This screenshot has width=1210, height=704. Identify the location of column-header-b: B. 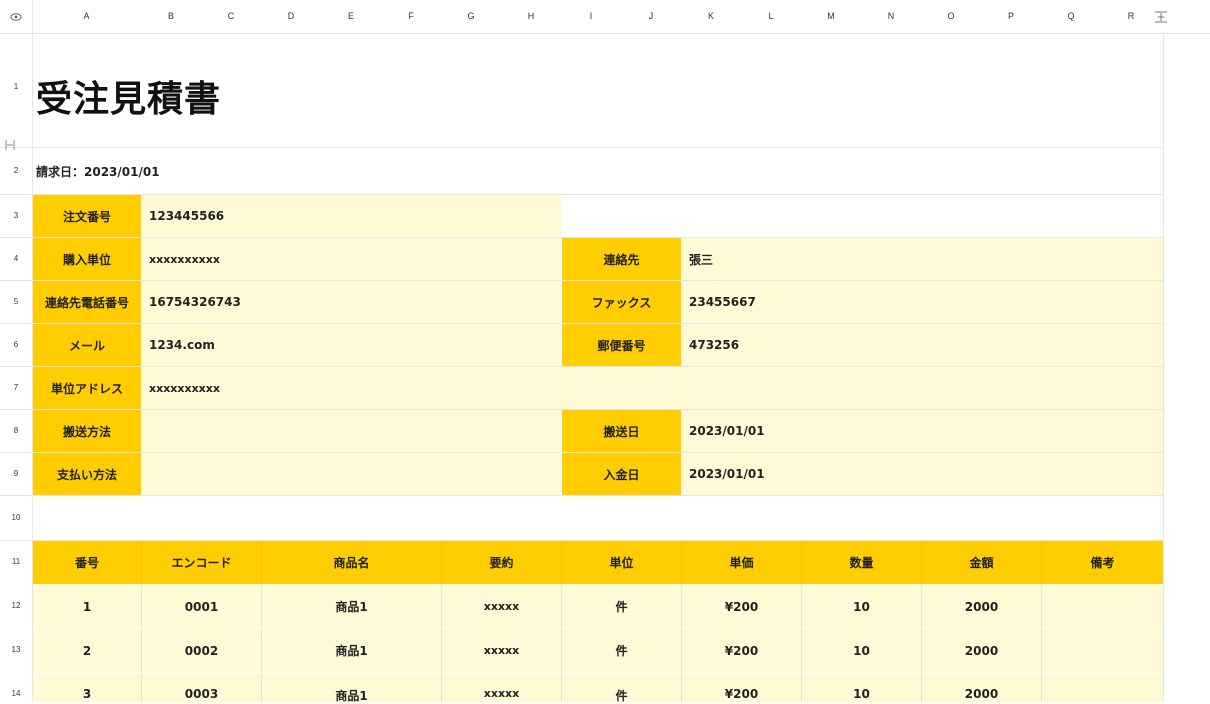
(171, 16).